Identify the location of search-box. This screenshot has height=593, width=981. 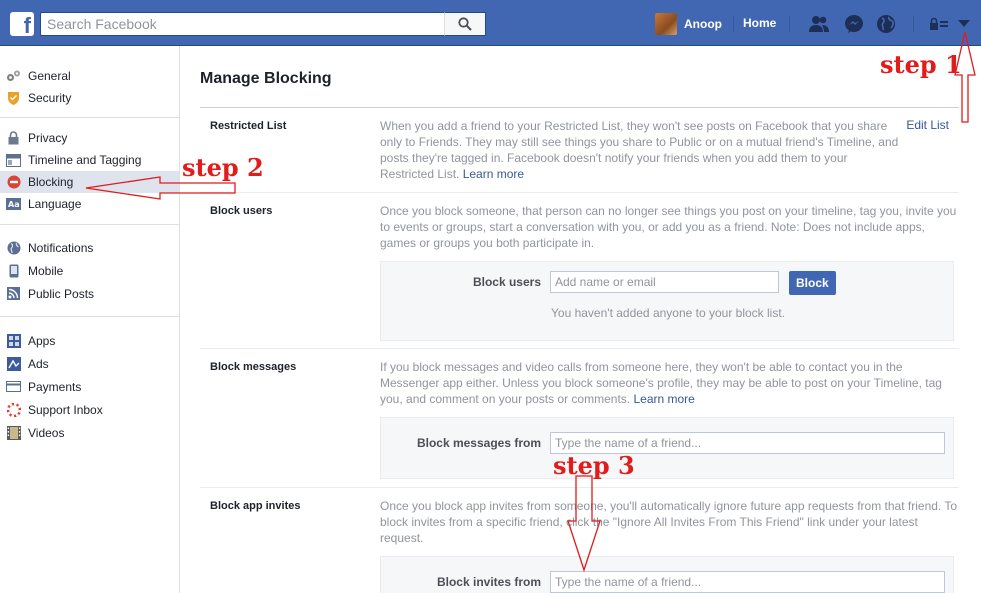
(263, 24).